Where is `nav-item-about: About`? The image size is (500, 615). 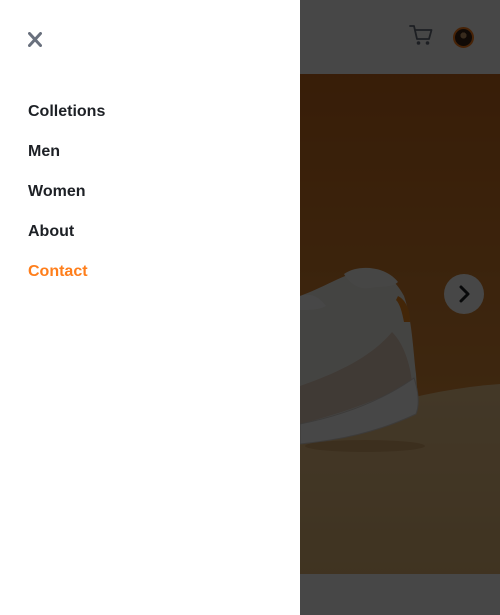
nav-item-about: About is located at coordinates (66, 241).